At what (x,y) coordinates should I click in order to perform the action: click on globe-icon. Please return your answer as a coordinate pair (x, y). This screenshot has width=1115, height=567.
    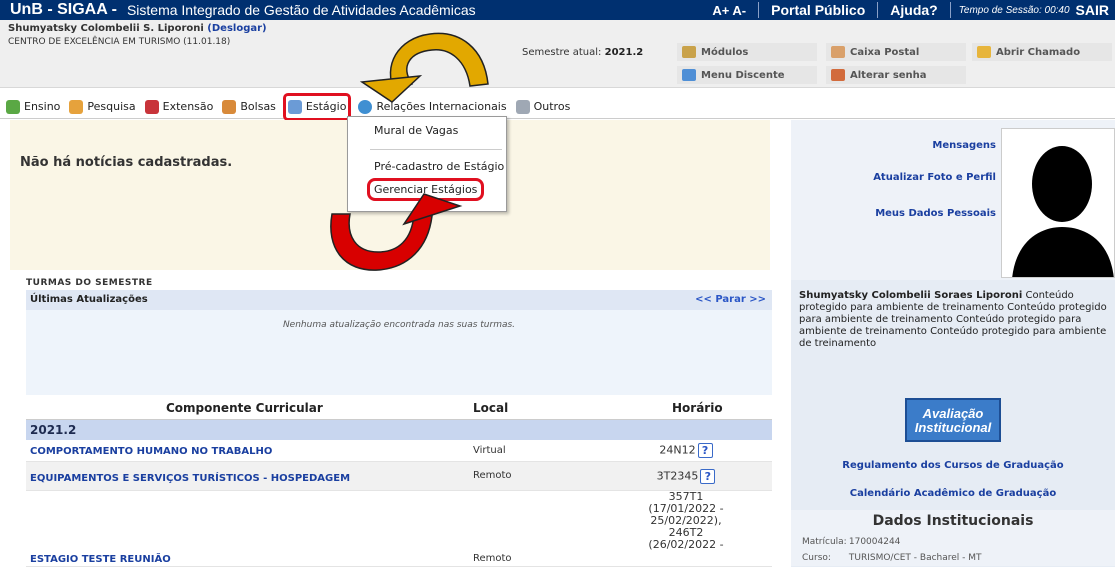
    Looking at the image, I should click on (365, 106).